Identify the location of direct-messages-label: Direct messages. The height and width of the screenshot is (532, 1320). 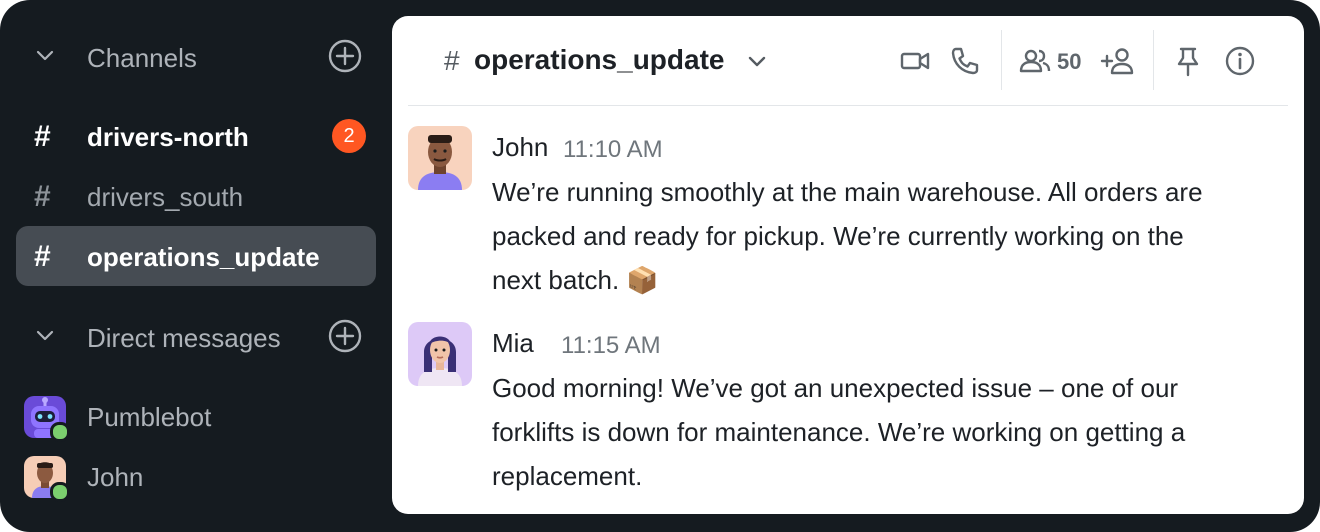
(184, 338).